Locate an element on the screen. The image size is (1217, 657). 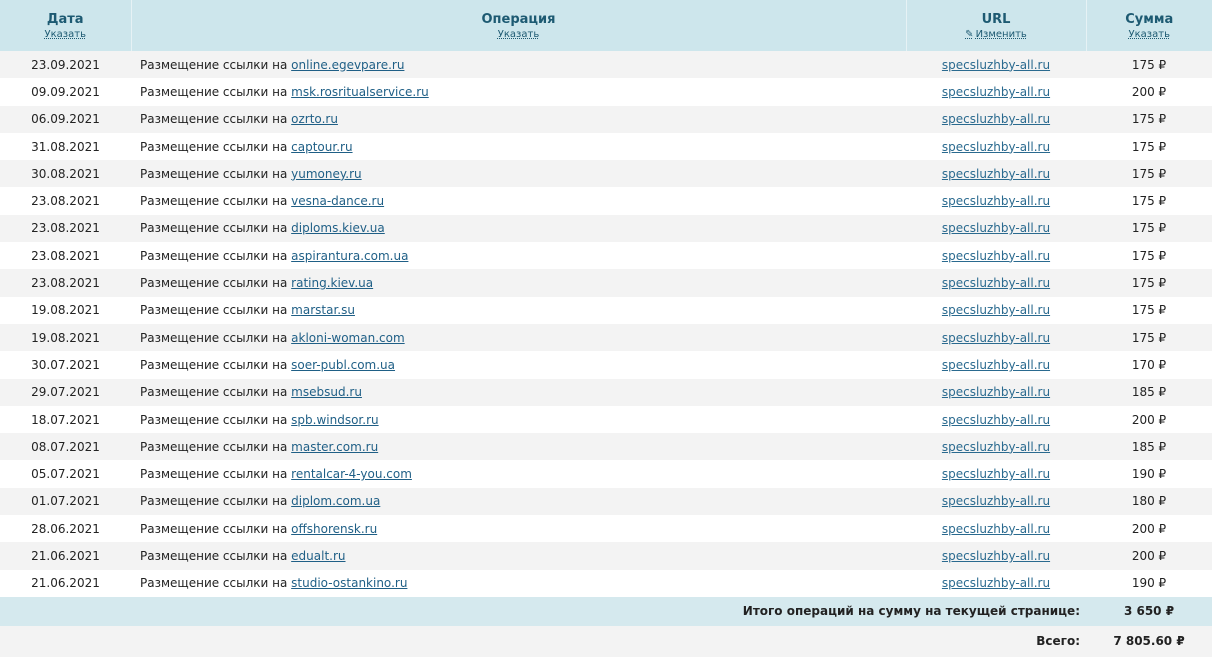
row-date: 29.07.2021 is located at coordinates (65, 392).